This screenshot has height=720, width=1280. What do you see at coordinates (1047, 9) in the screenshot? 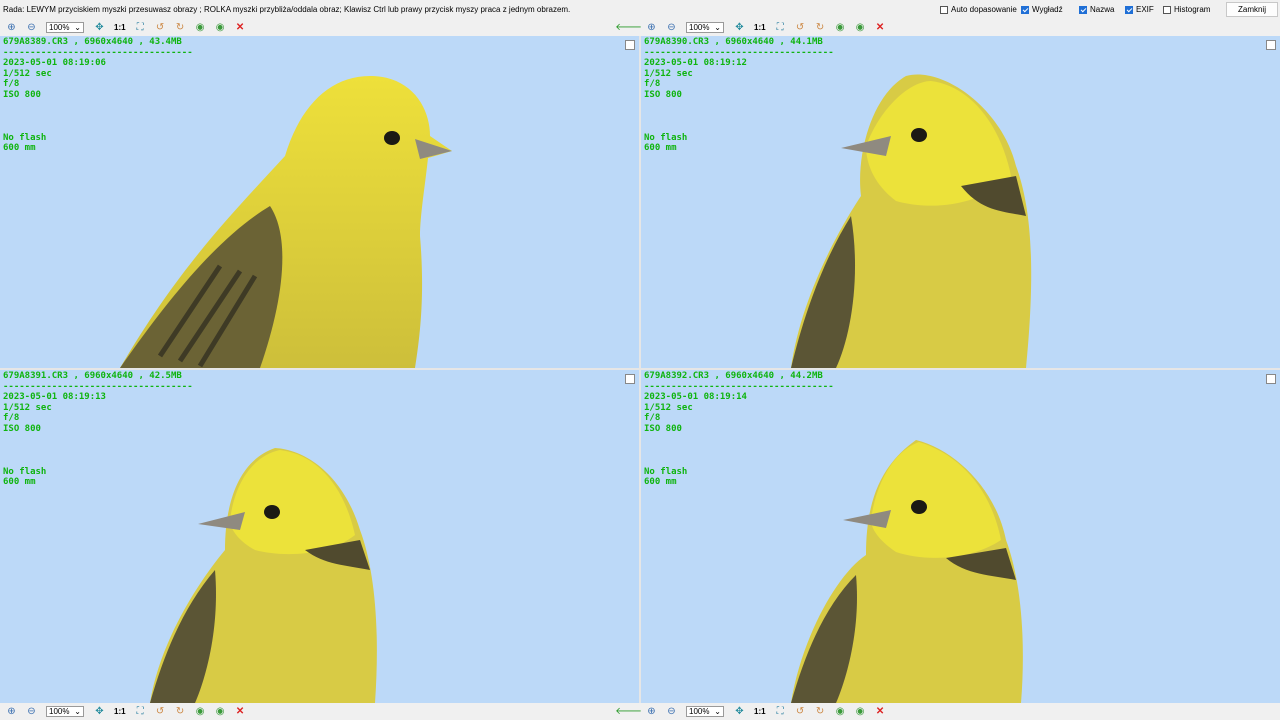
I see `smooth-label: Wygładź` at bounding box center [1047, 9].